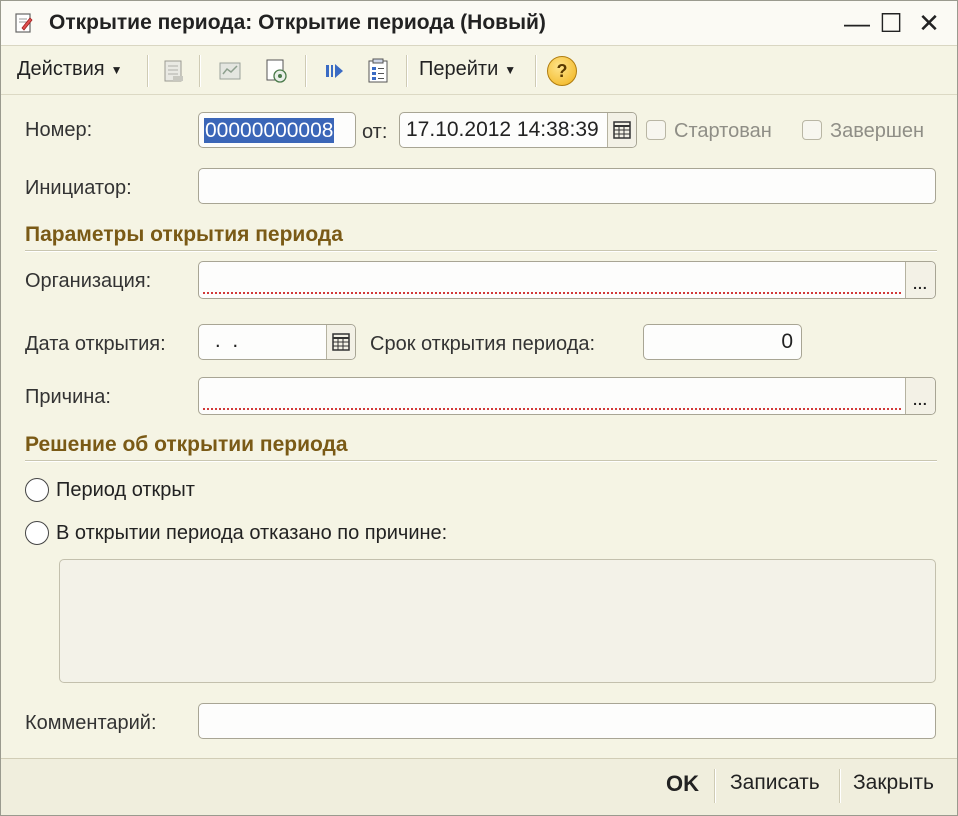 This screenshot has height=816, width=958. I want to click on structure-icon, so click(378, 70).